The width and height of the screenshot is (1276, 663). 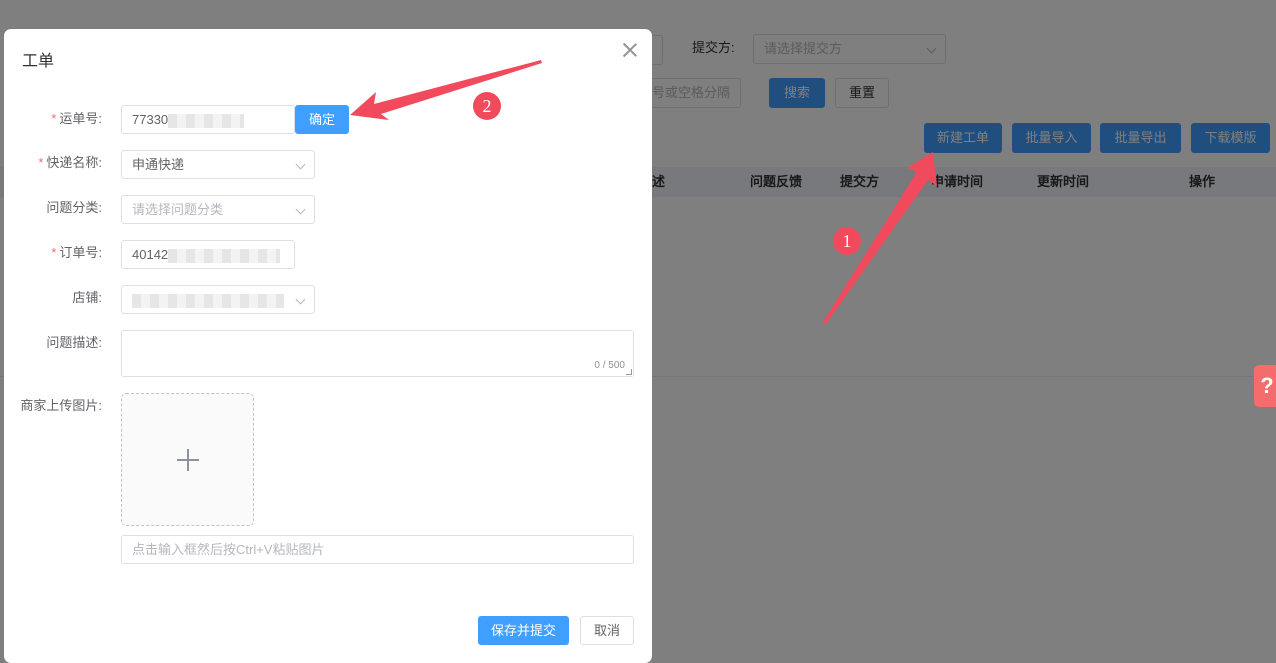 I want to click on order-label-text: 订单号:, so click(x=80, y=252).